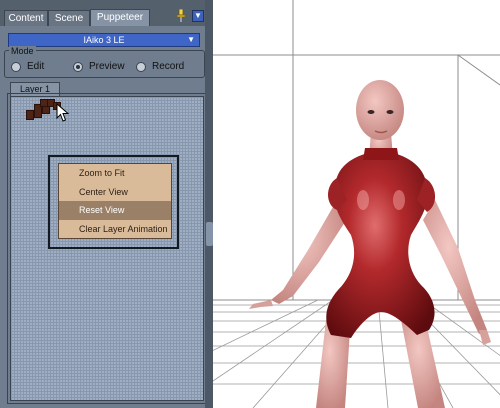  What do you see at coordinates (209, 234) in the screenshot?
I see `splitter-handle` at bounding box center [209, 234].